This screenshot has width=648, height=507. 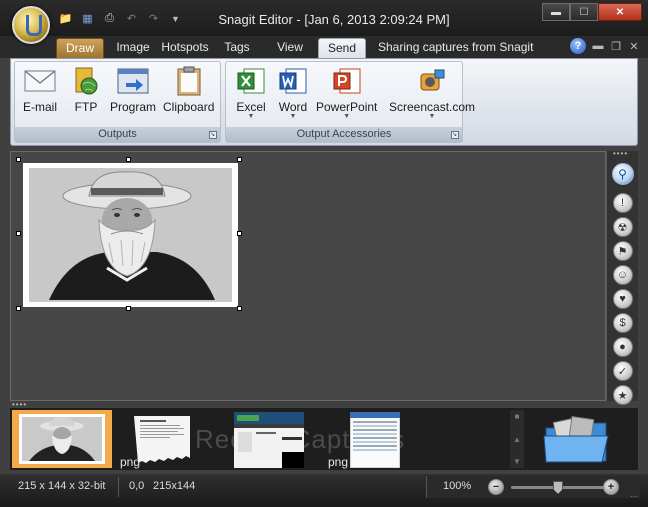 I want to click on tray-scrollbar: ■ ▲ ▼, so click(x=517, y=439).